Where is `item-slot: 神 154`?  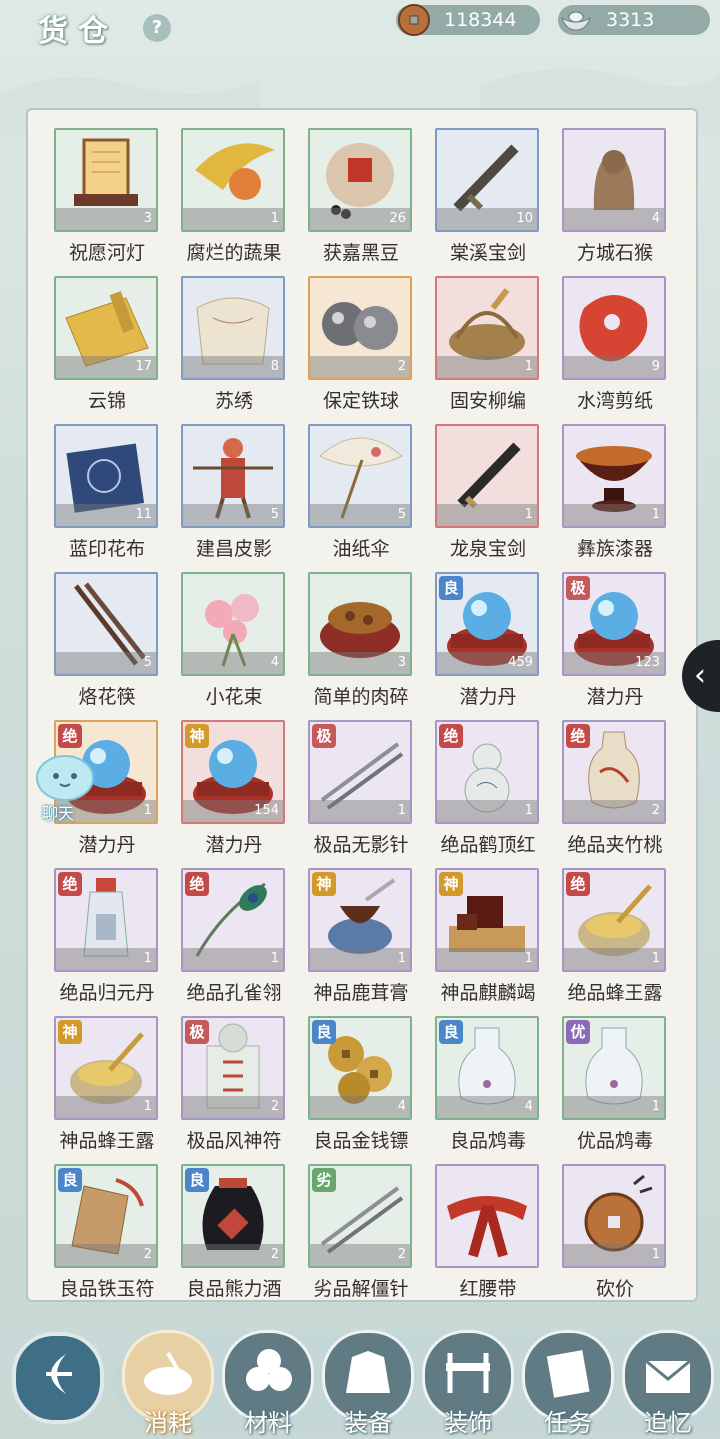
item-slot: 神 154 is located at coordinates (233, 772).